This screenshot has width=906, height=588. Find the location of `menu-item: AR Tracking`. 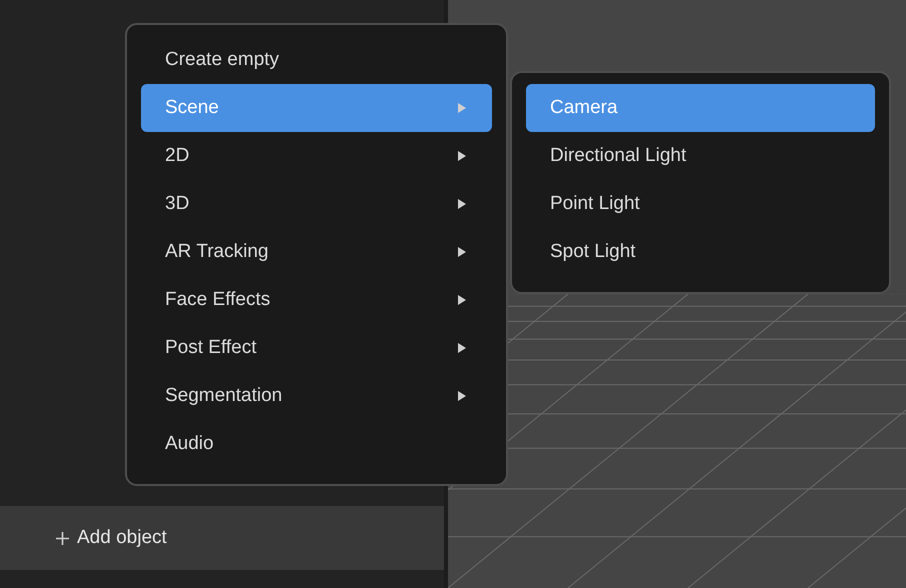

menu-item: AR Tracking is located at coordinates (316, 252).